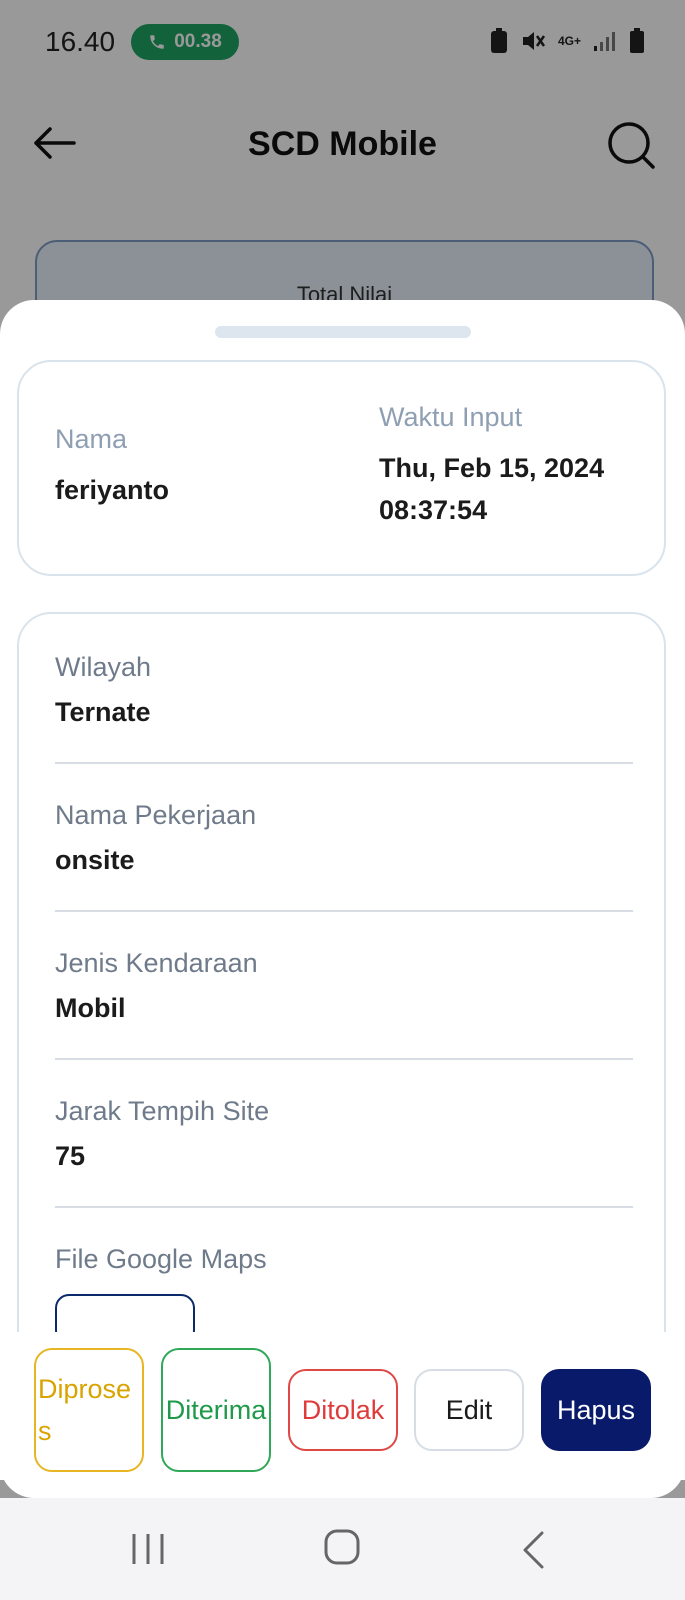 The height and width of the screenshot is (1600, 685). I want to click on edit-label: Edit, so click(469, 1409).